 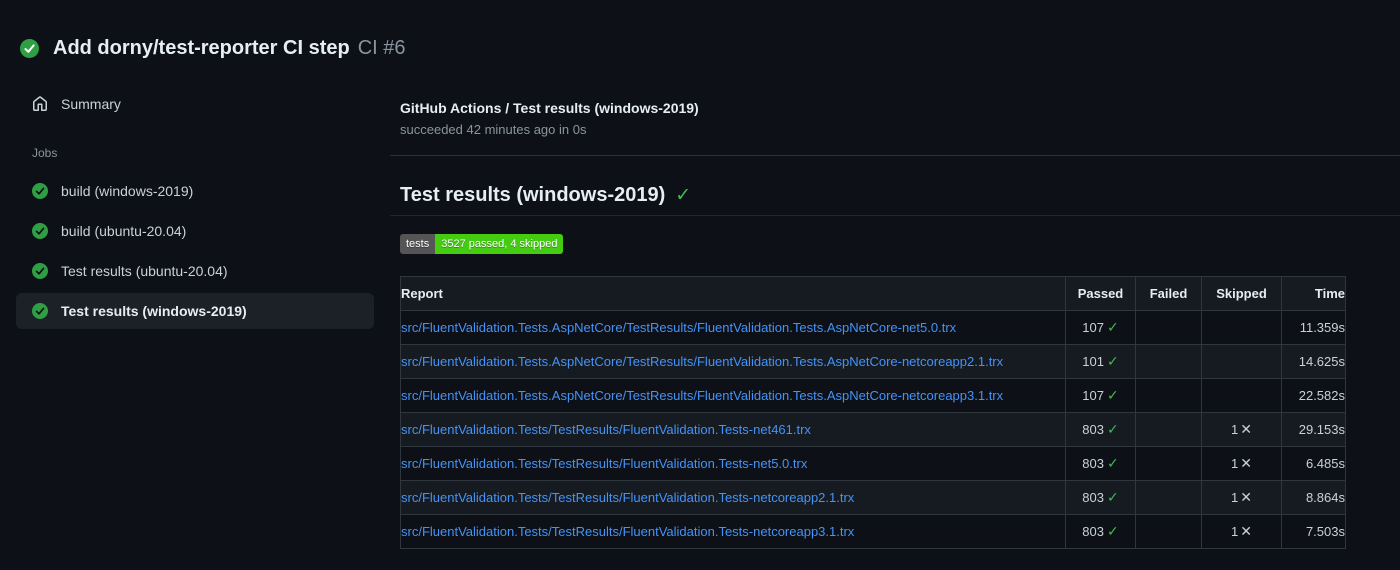 What do you see at coordinates (1093, 395) in the screenshot?
I see `passed-count: 107` at bounding box center [1093, 395].